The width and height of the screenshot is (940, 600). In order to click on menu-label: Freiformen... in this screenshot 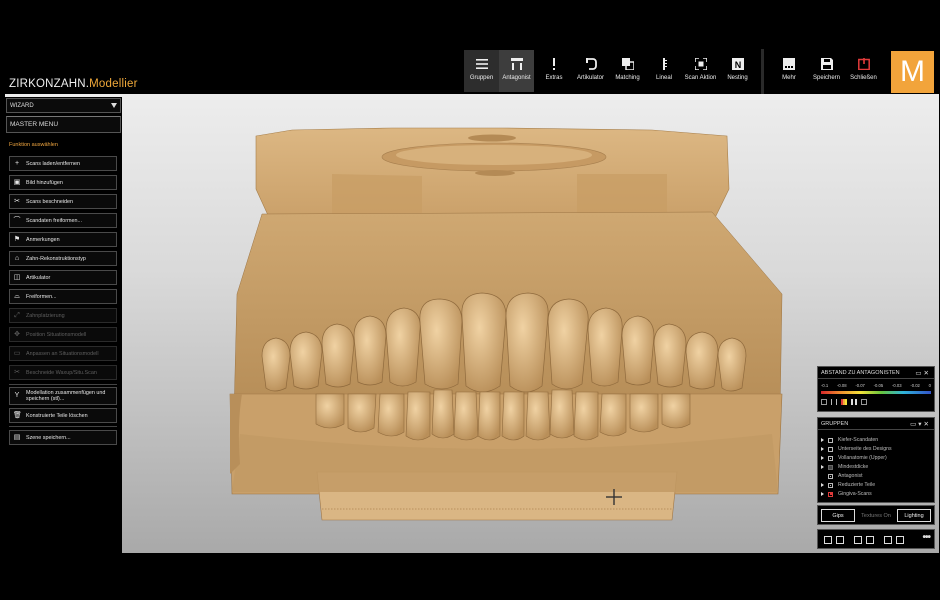, I will do `click(41, 296)`.